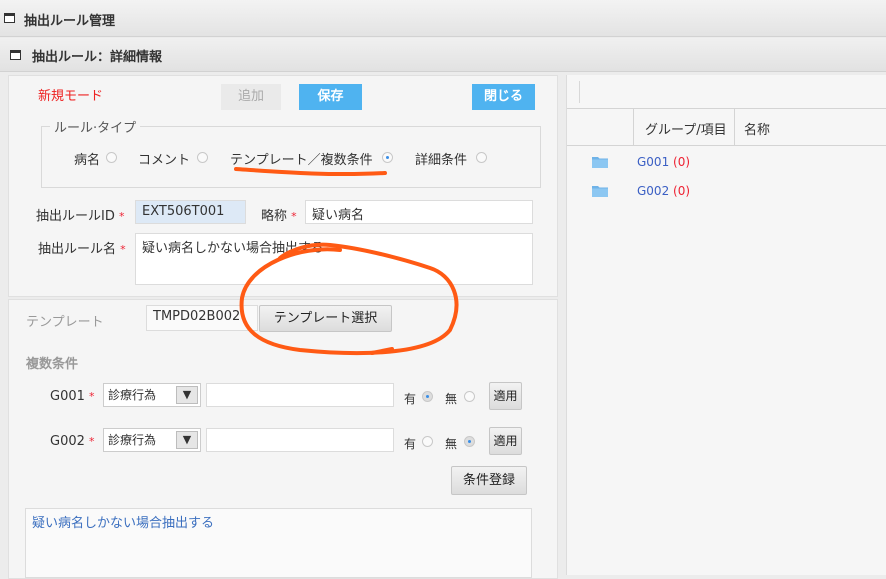  I want to click on add-button: 追加, so click(251, 97).